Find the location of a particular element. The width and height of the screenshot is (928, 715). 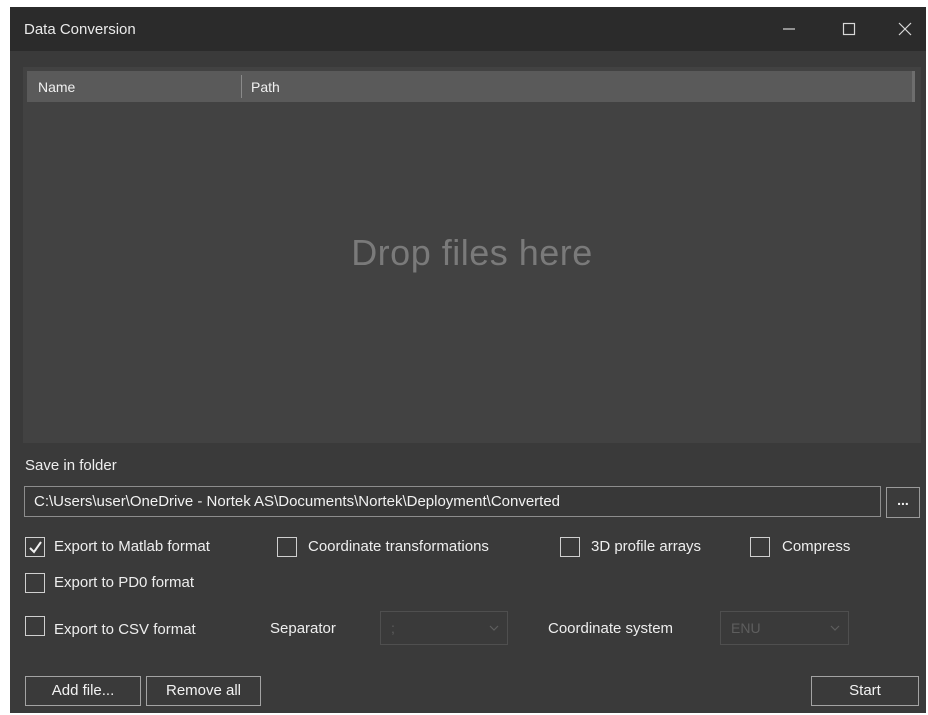

export-matlab-label: Export to Matlab format is located at coordinates (132, 546).